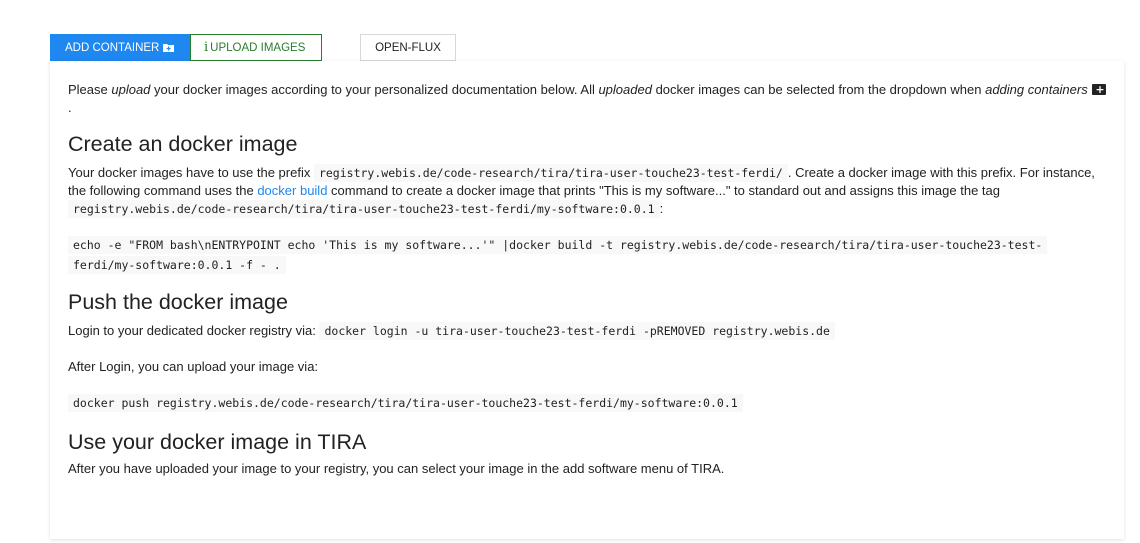  Describe the element at coordinates (177, 265) in the screenshot. I see `build-command-line-2: ferdi/my-software:0.0.1 -f - .` at that location.